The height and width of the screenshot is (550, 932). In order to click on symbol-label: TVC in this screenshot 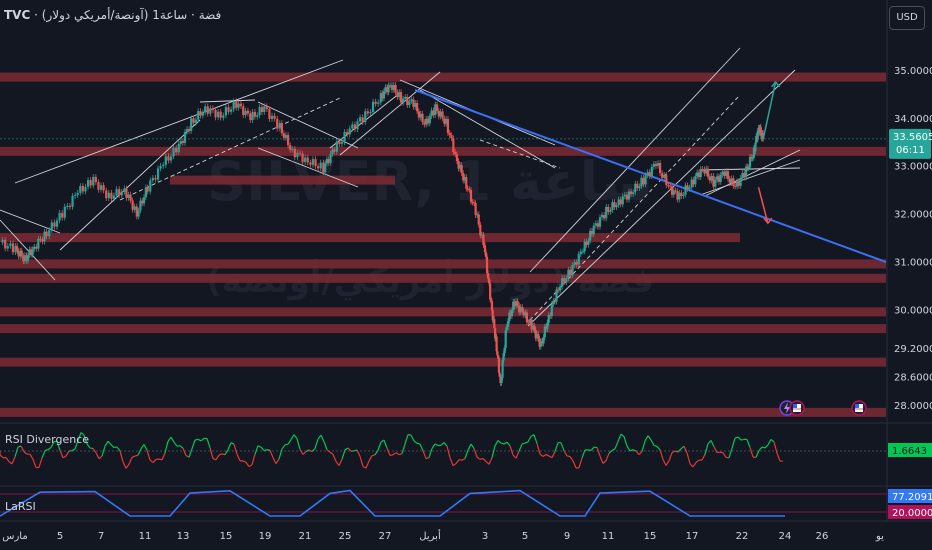, I will do `click(17, 15)`.